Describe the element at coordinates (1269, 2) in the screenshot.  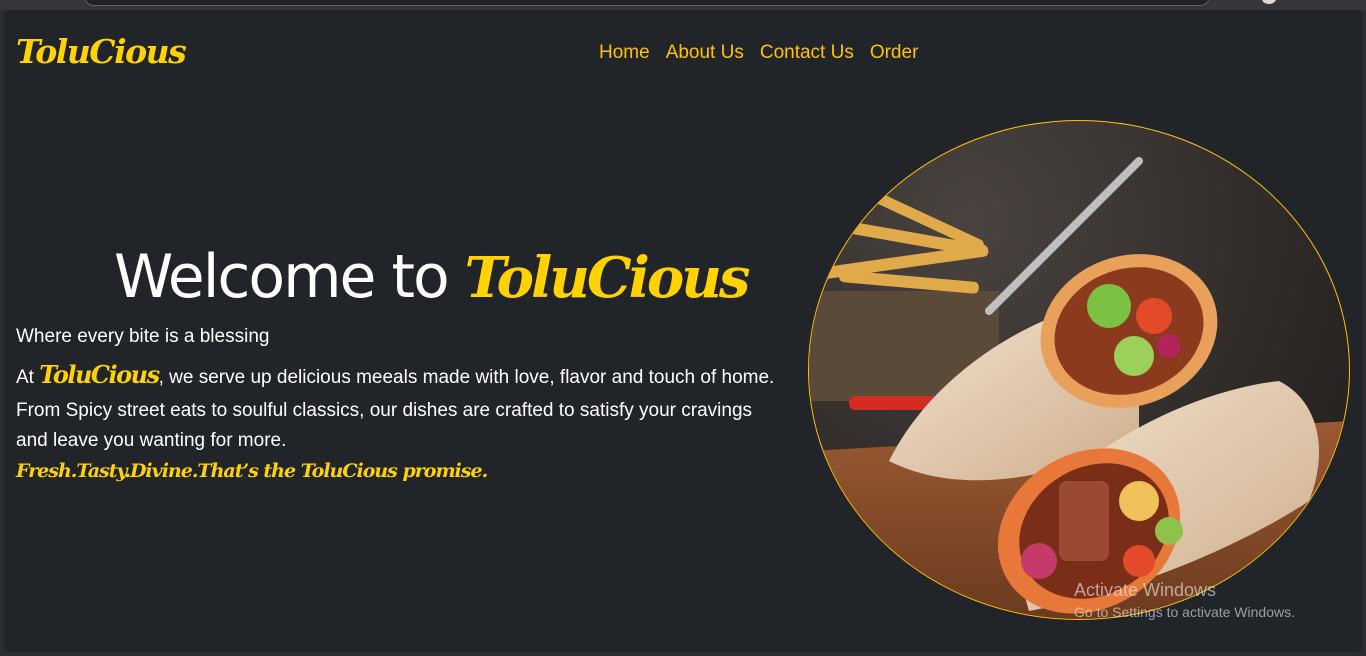
I see `profile-icon` at that location.